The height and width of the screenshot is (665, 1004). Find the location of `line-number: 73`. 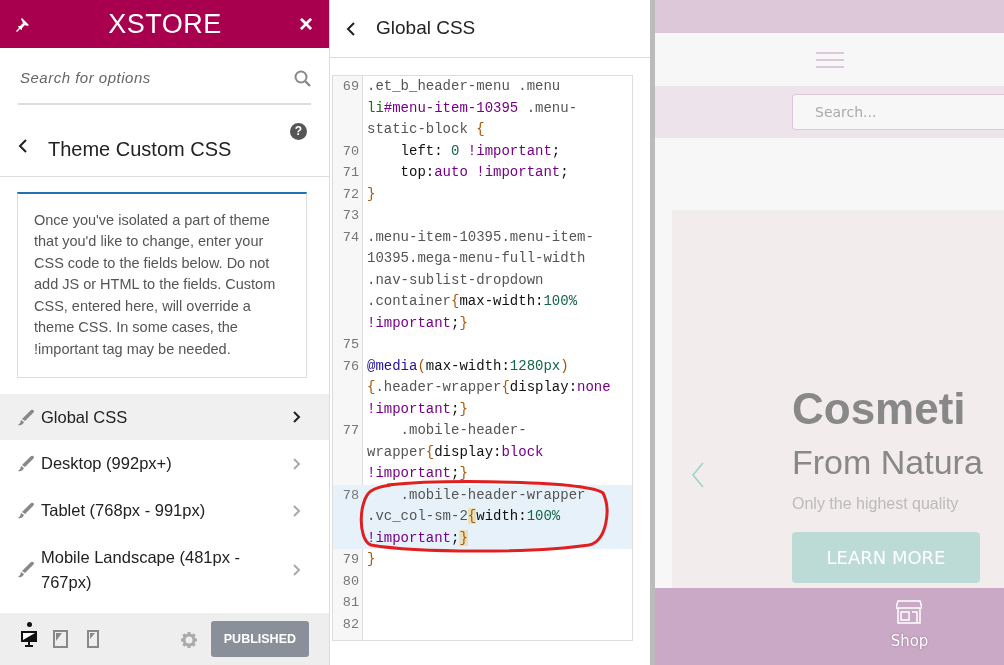

line-number: 73 is located at coordinates (350, 216).